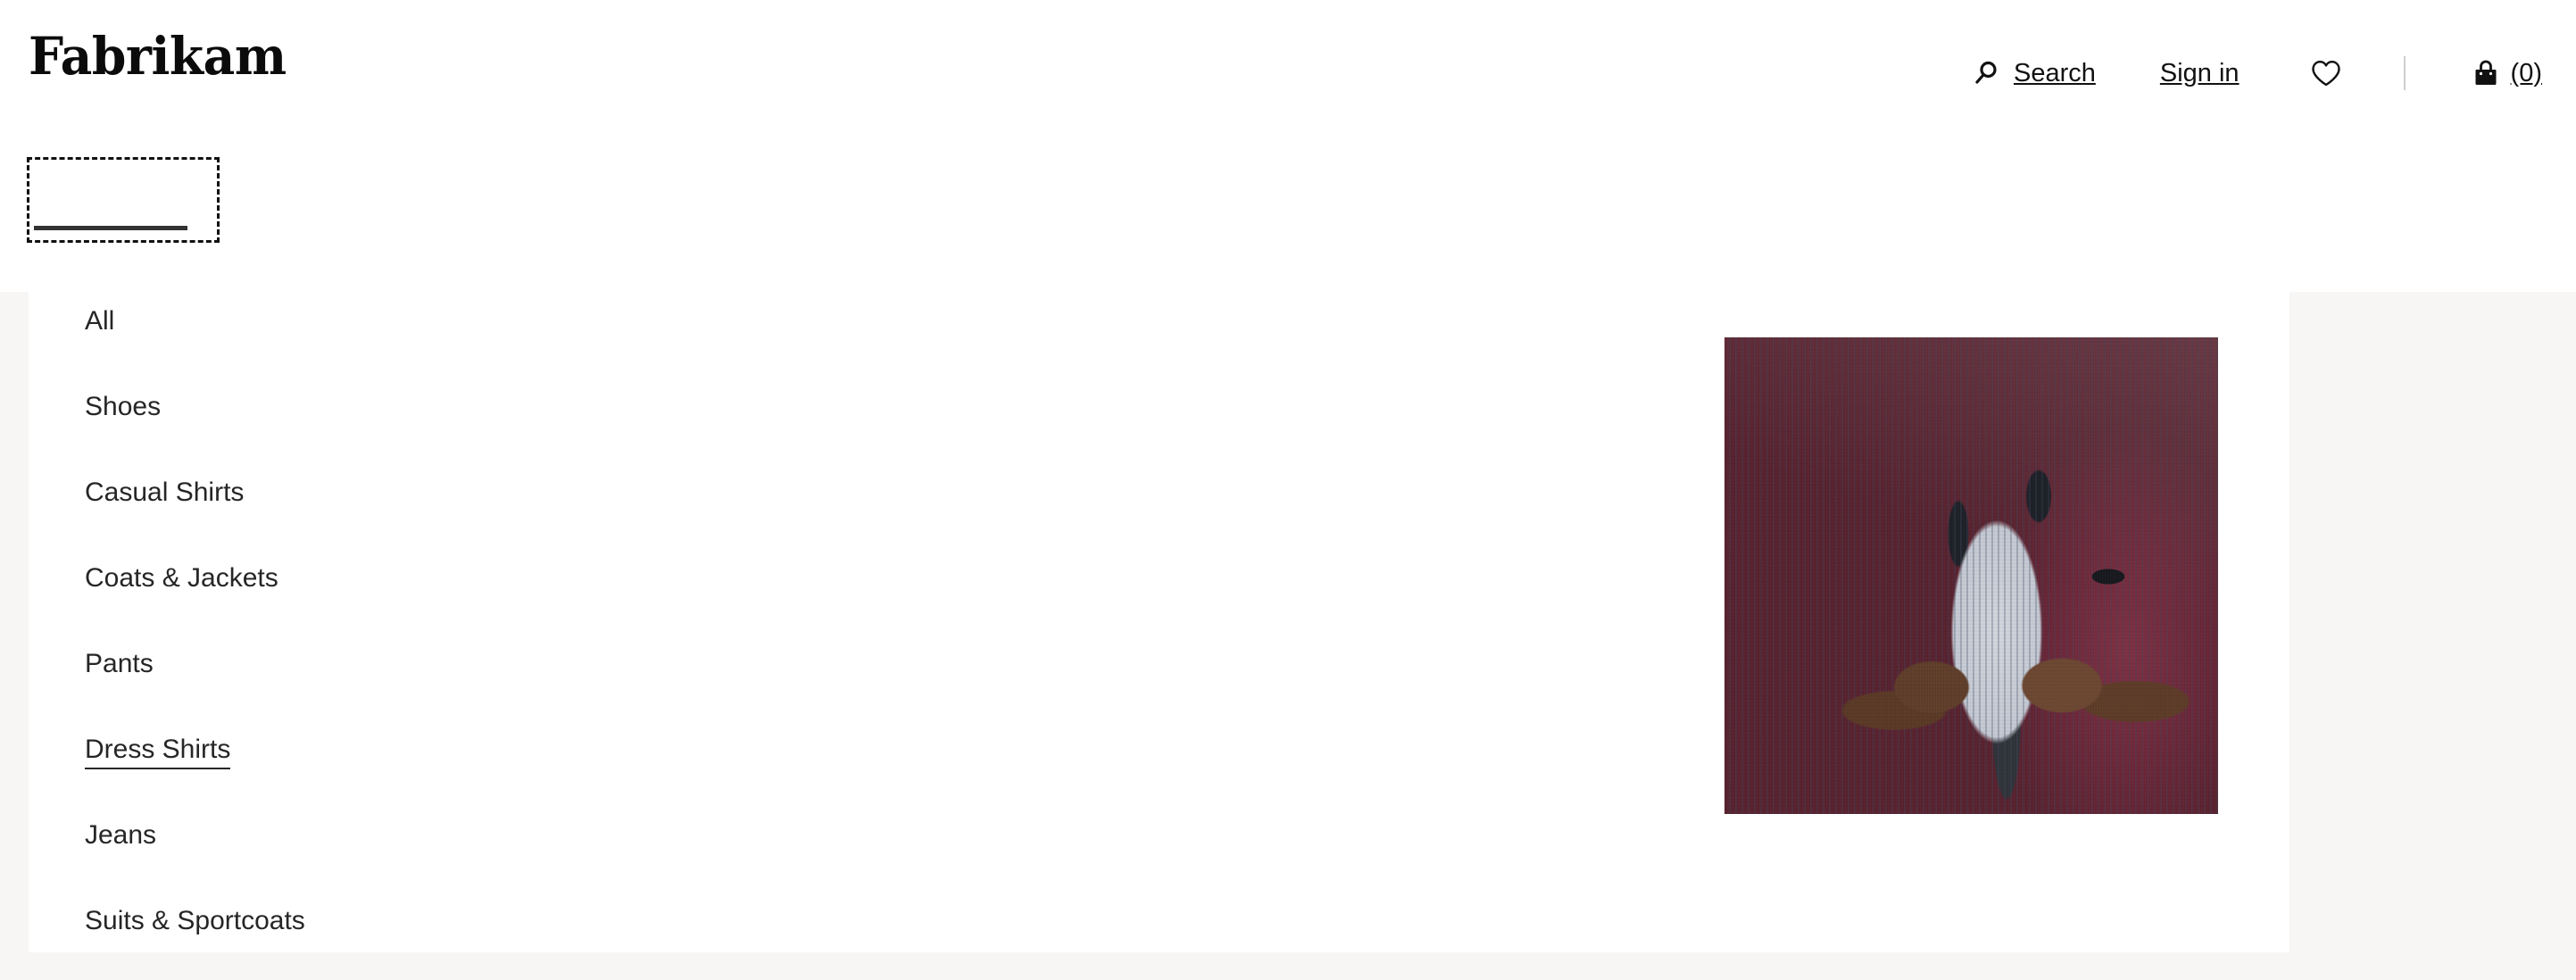  Describe the element at coordinates (2274, 73) in the screenshot. I see `header-utility-nav: Search Sign in (0)` at that location.